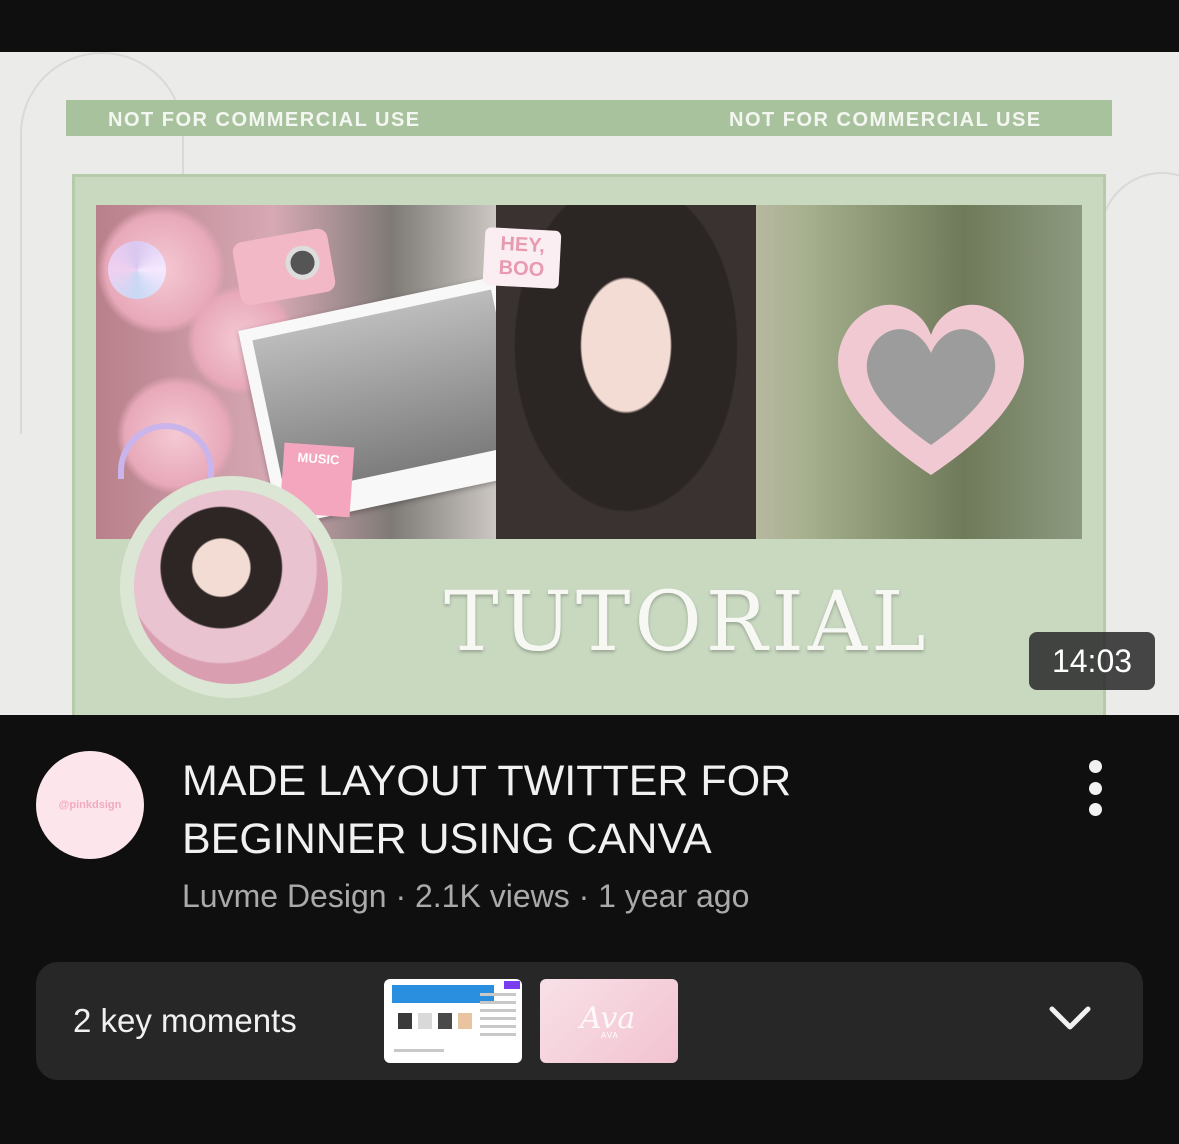  I want to click on banner-text-right: NOT FOR COMMERCIAL USE, so click(885, 120).